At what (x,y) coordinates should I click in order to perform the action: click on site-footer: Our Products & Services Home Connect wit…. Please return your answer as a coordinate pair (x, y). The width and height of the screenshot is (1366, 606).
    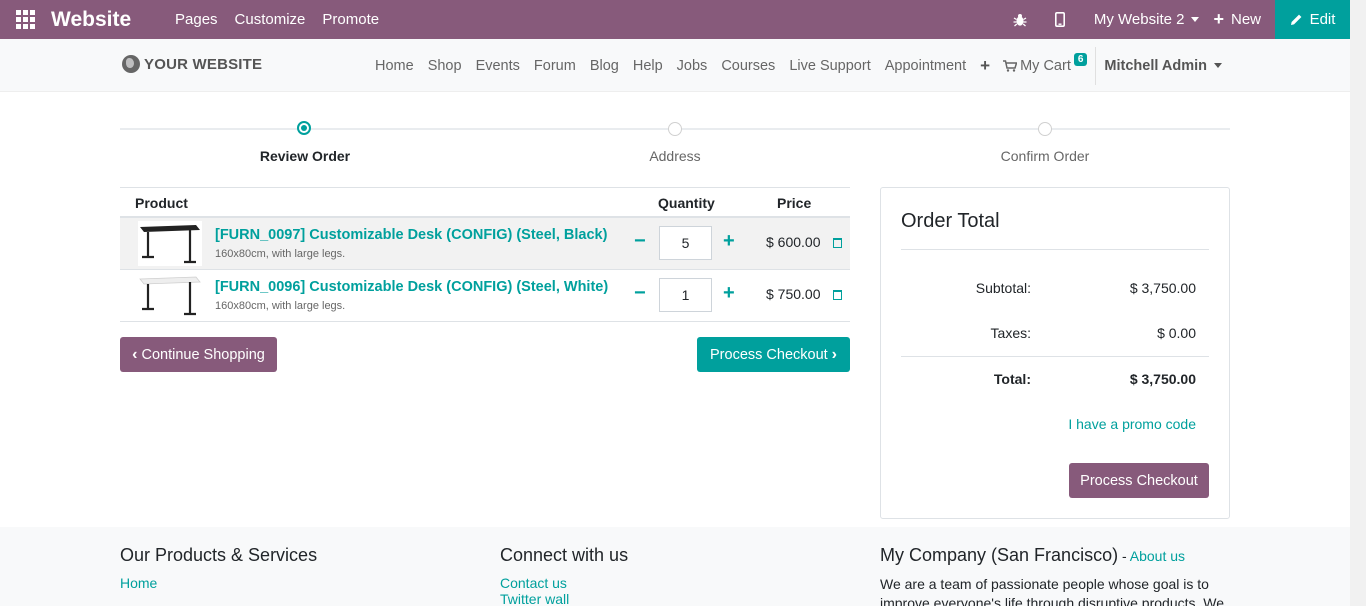
    Looking at the image, I should click on (675, 566).